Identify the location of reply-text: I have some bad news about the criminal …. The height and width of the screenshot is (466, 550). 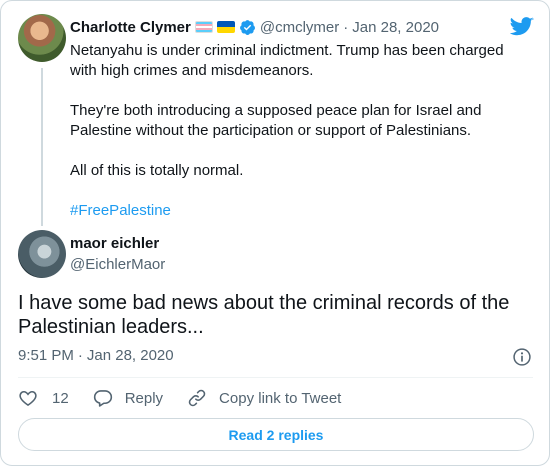
(264, 315).